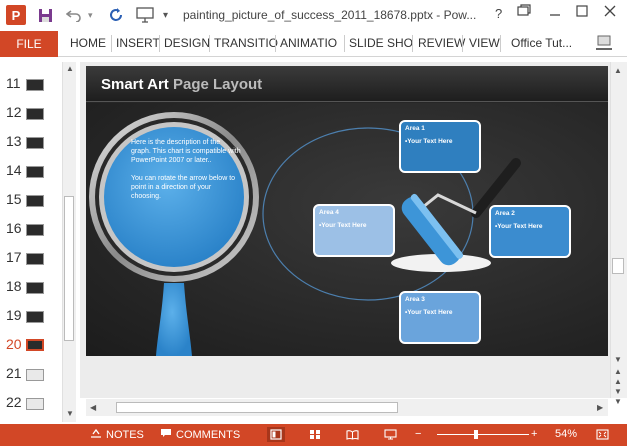 The image size is (627, 446). I want to click on notes-label: NOTES, so click(125, 434).